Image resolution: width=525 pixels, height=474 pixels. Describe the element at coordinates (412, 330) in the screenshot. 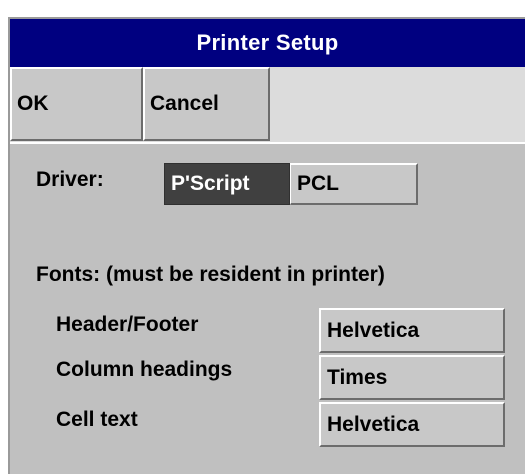

I see `header-footer-font-button: Helvetica` at that location.